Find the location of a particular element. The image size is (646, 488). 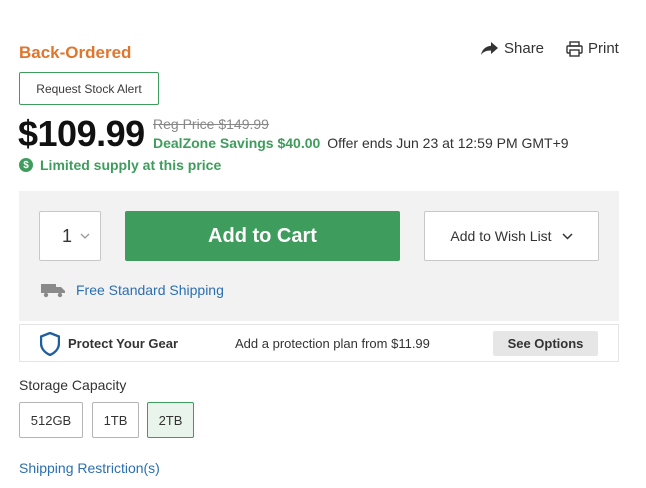

shipping-restrictions-link: Shipping Restriction(s) is located at coordinates (89, 468).